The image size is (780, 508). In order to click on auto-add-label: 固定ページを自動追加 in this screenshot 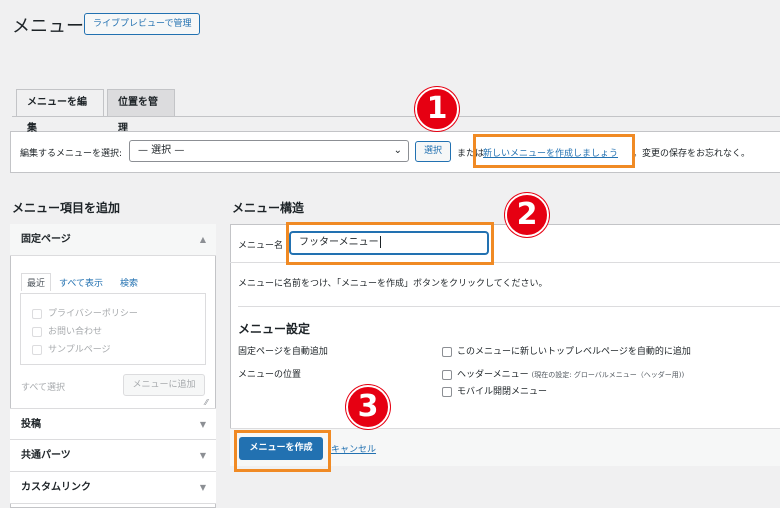, I will do `click(283, 352)`.